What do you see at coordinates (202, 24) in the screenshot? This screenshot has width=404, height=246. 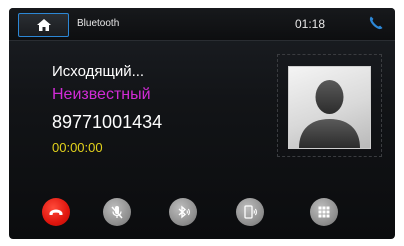 I see `status-bar: Bluetooth 01:18` at bounding box center [202, 24].